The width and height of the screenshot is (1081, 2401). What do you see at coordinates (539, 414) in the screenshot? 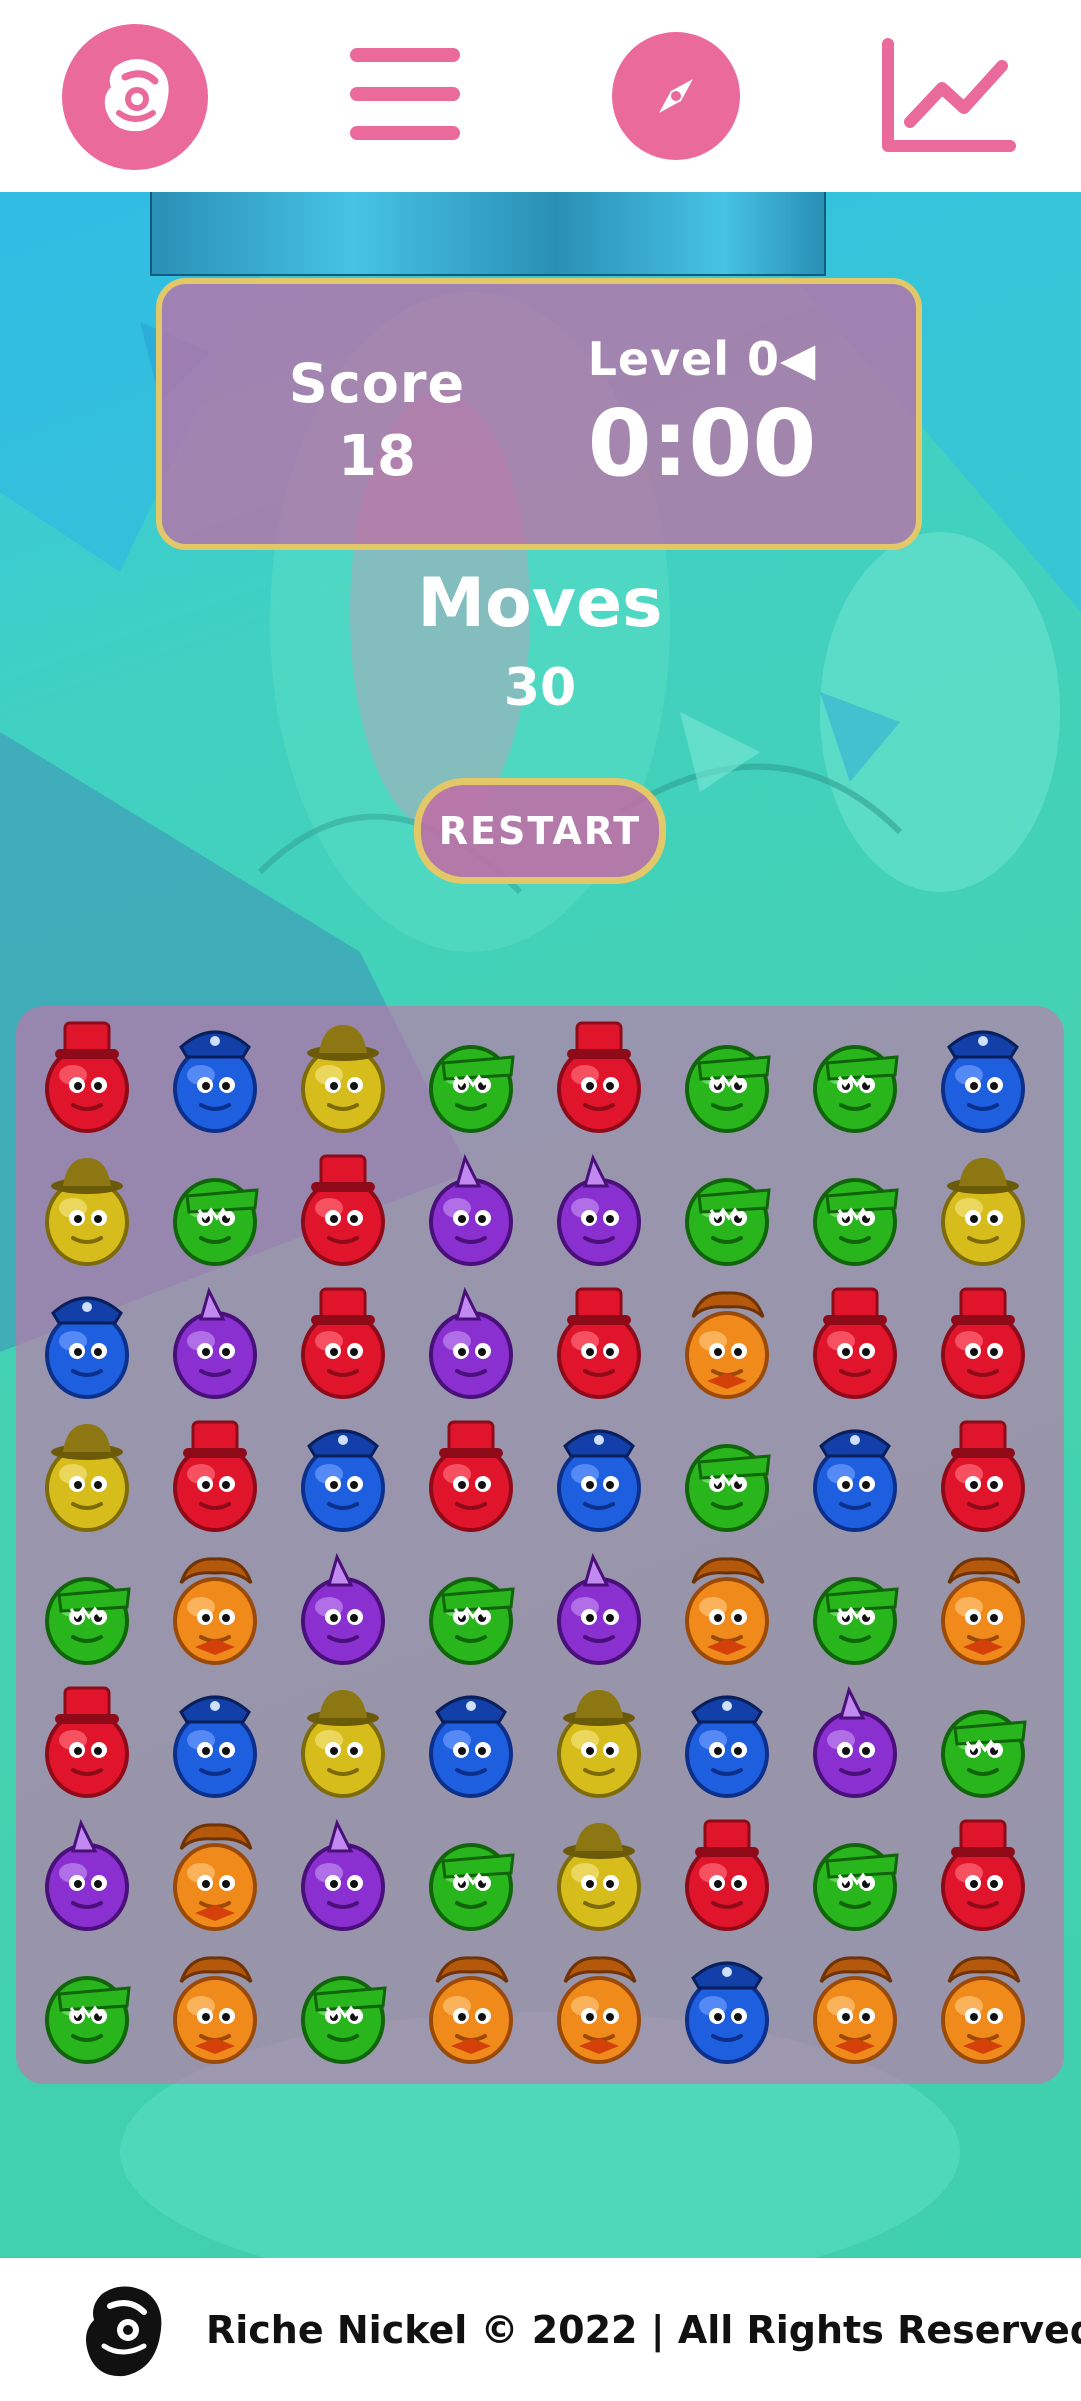
I see `score-panel: Score 18 Level 0◀ 0:00` at bounding box center [539, 414].